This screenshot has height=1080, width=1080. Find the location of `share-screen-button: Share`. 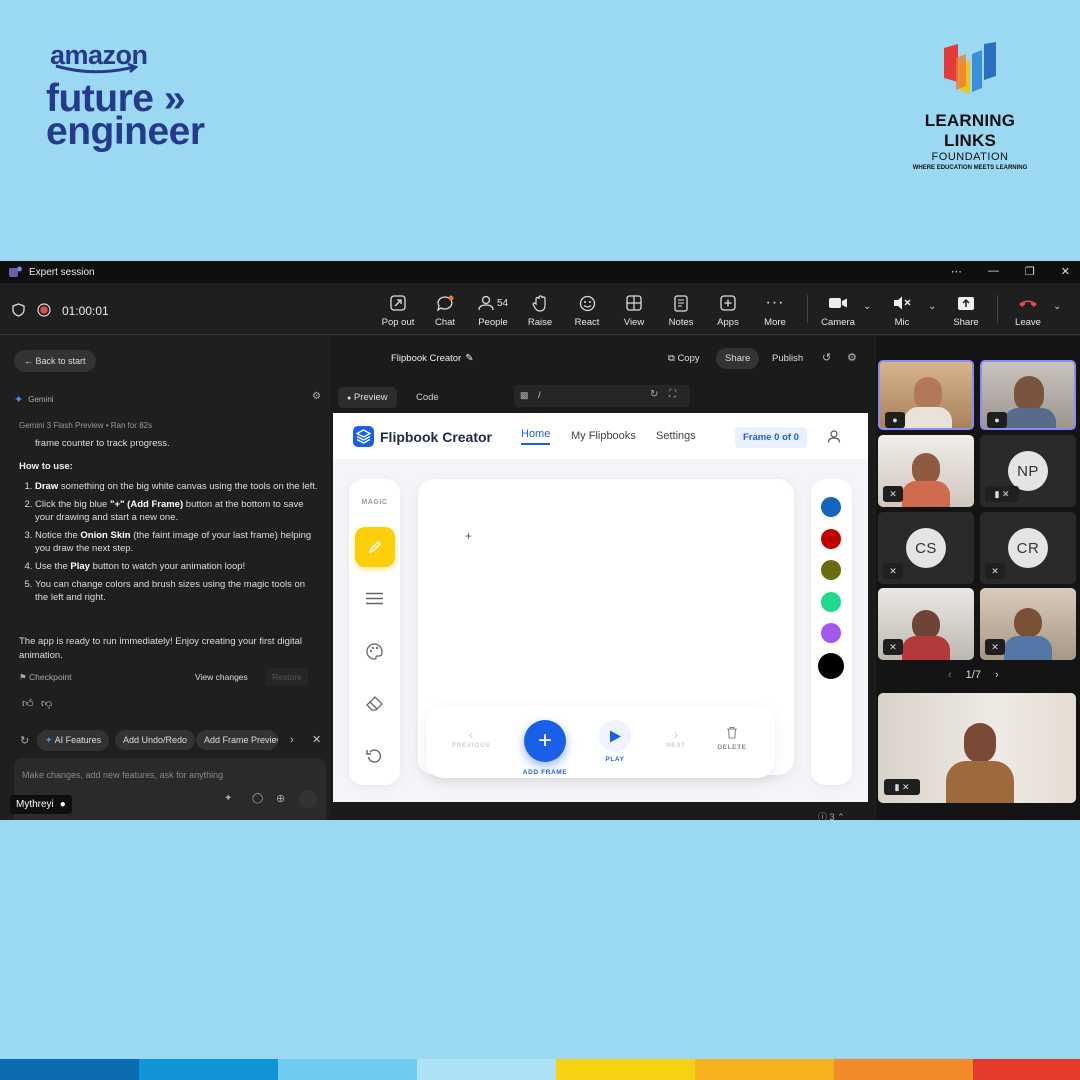

share-screen-button: Share is located at coordinates (966, 310).